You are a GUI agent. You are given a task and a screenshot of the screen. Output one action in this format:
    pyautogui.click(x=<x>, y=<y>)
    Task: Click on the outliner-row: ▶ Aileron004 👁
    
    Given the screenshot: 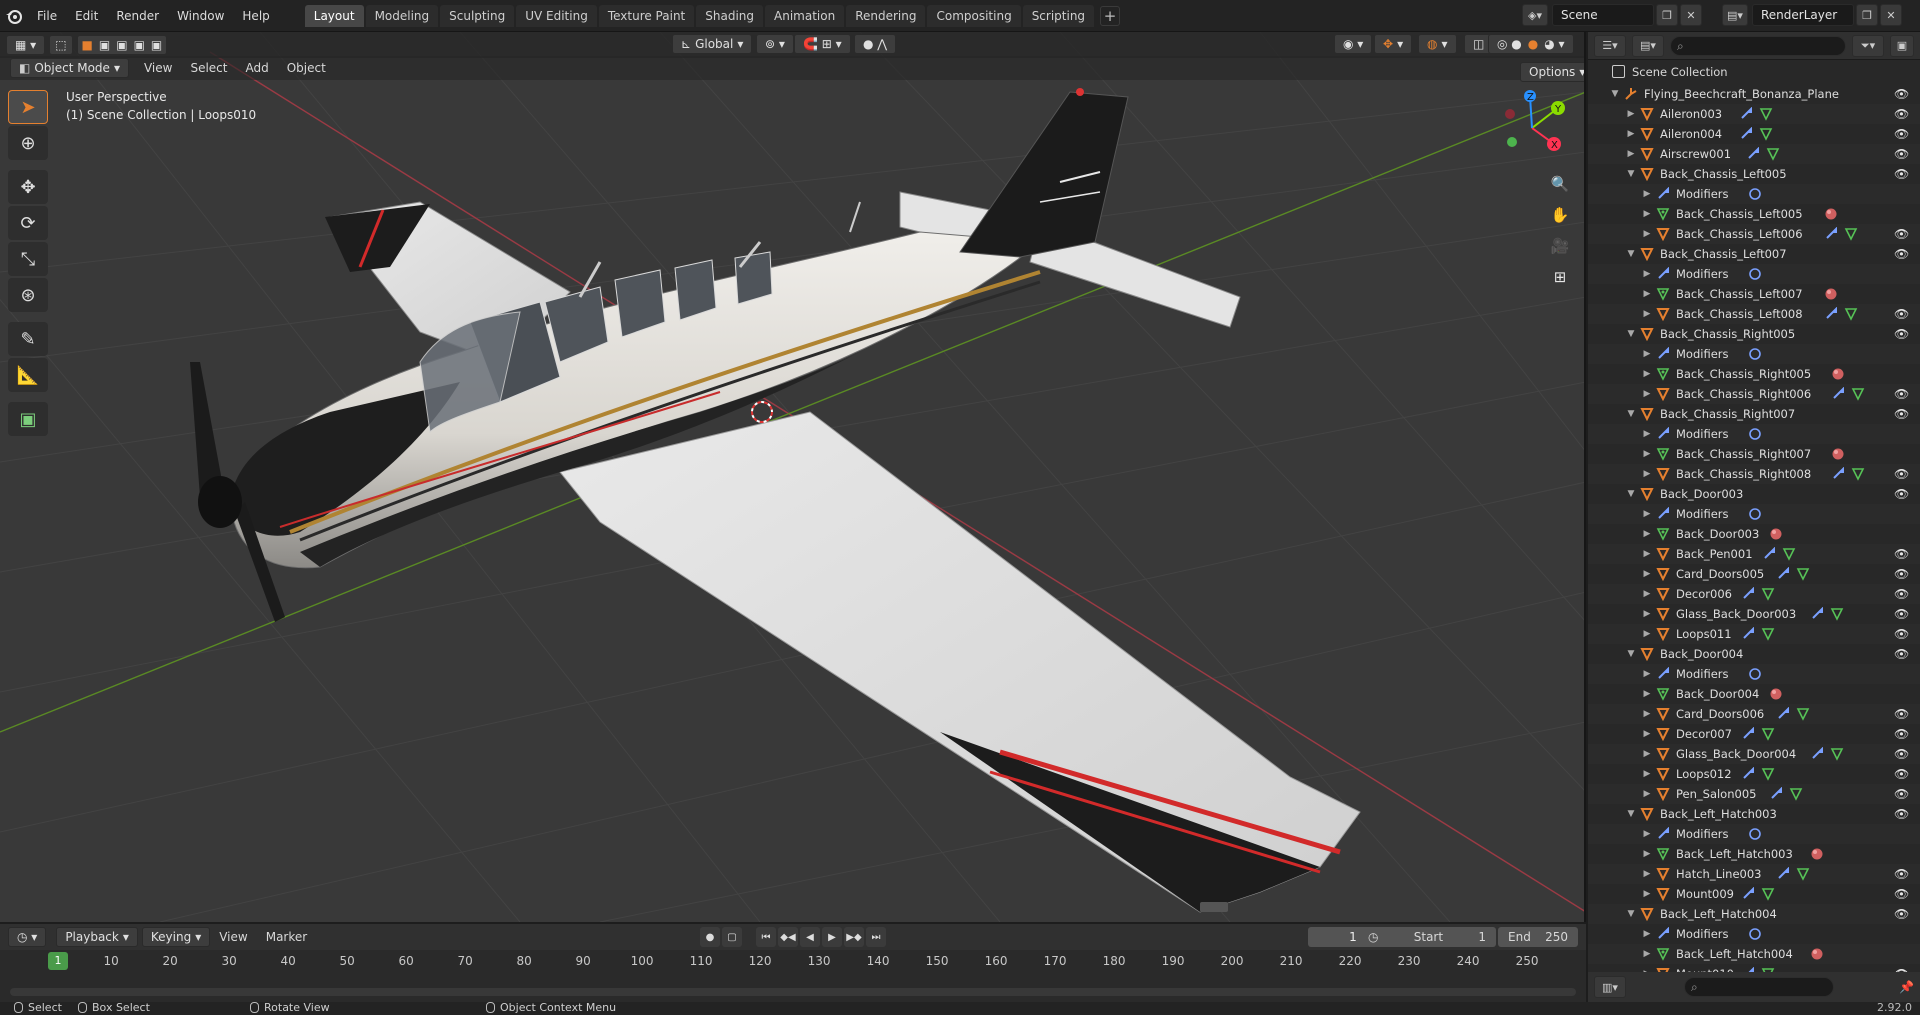 What is the action you would take?
    pyautogui.click(x=1754, y=134)
    